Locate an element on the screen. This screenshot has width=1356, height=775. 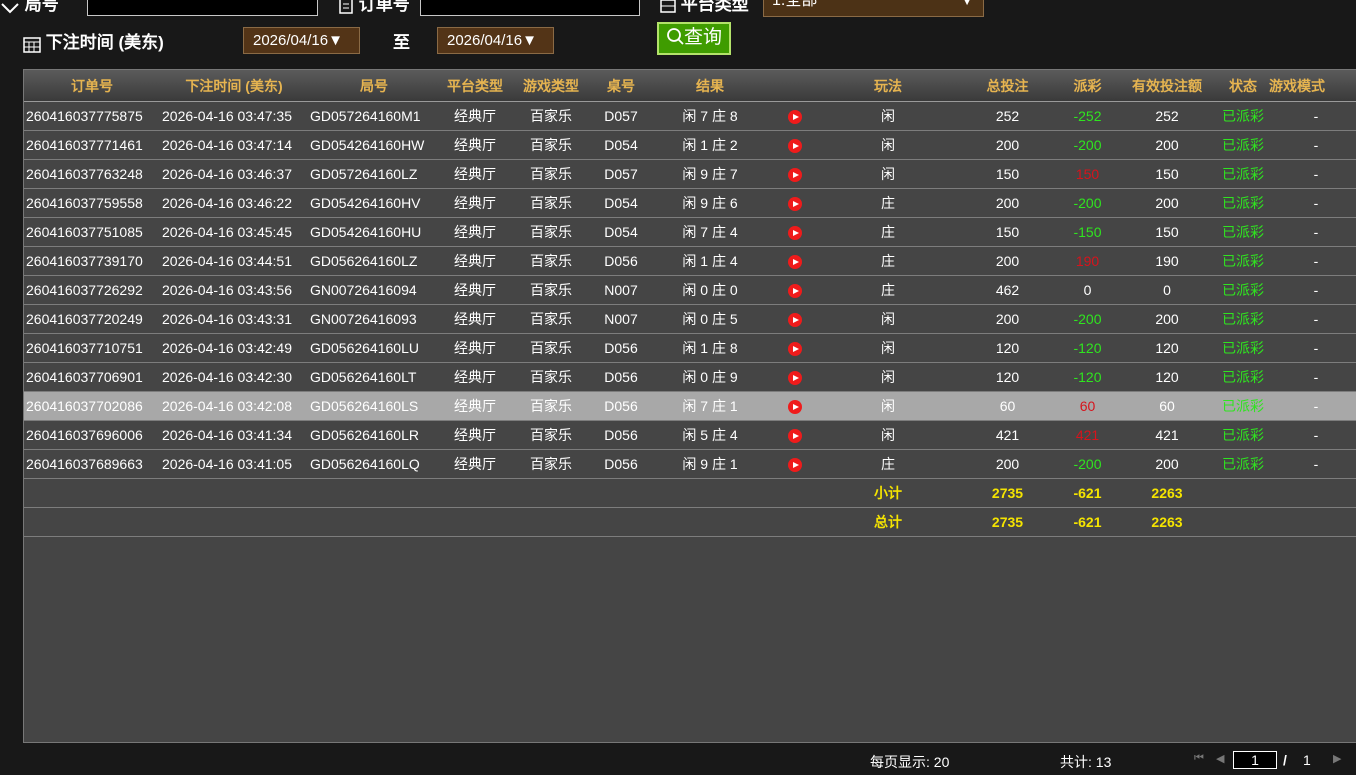
column-header: 下注时间 (美东) is located at coordinates (234, 86).